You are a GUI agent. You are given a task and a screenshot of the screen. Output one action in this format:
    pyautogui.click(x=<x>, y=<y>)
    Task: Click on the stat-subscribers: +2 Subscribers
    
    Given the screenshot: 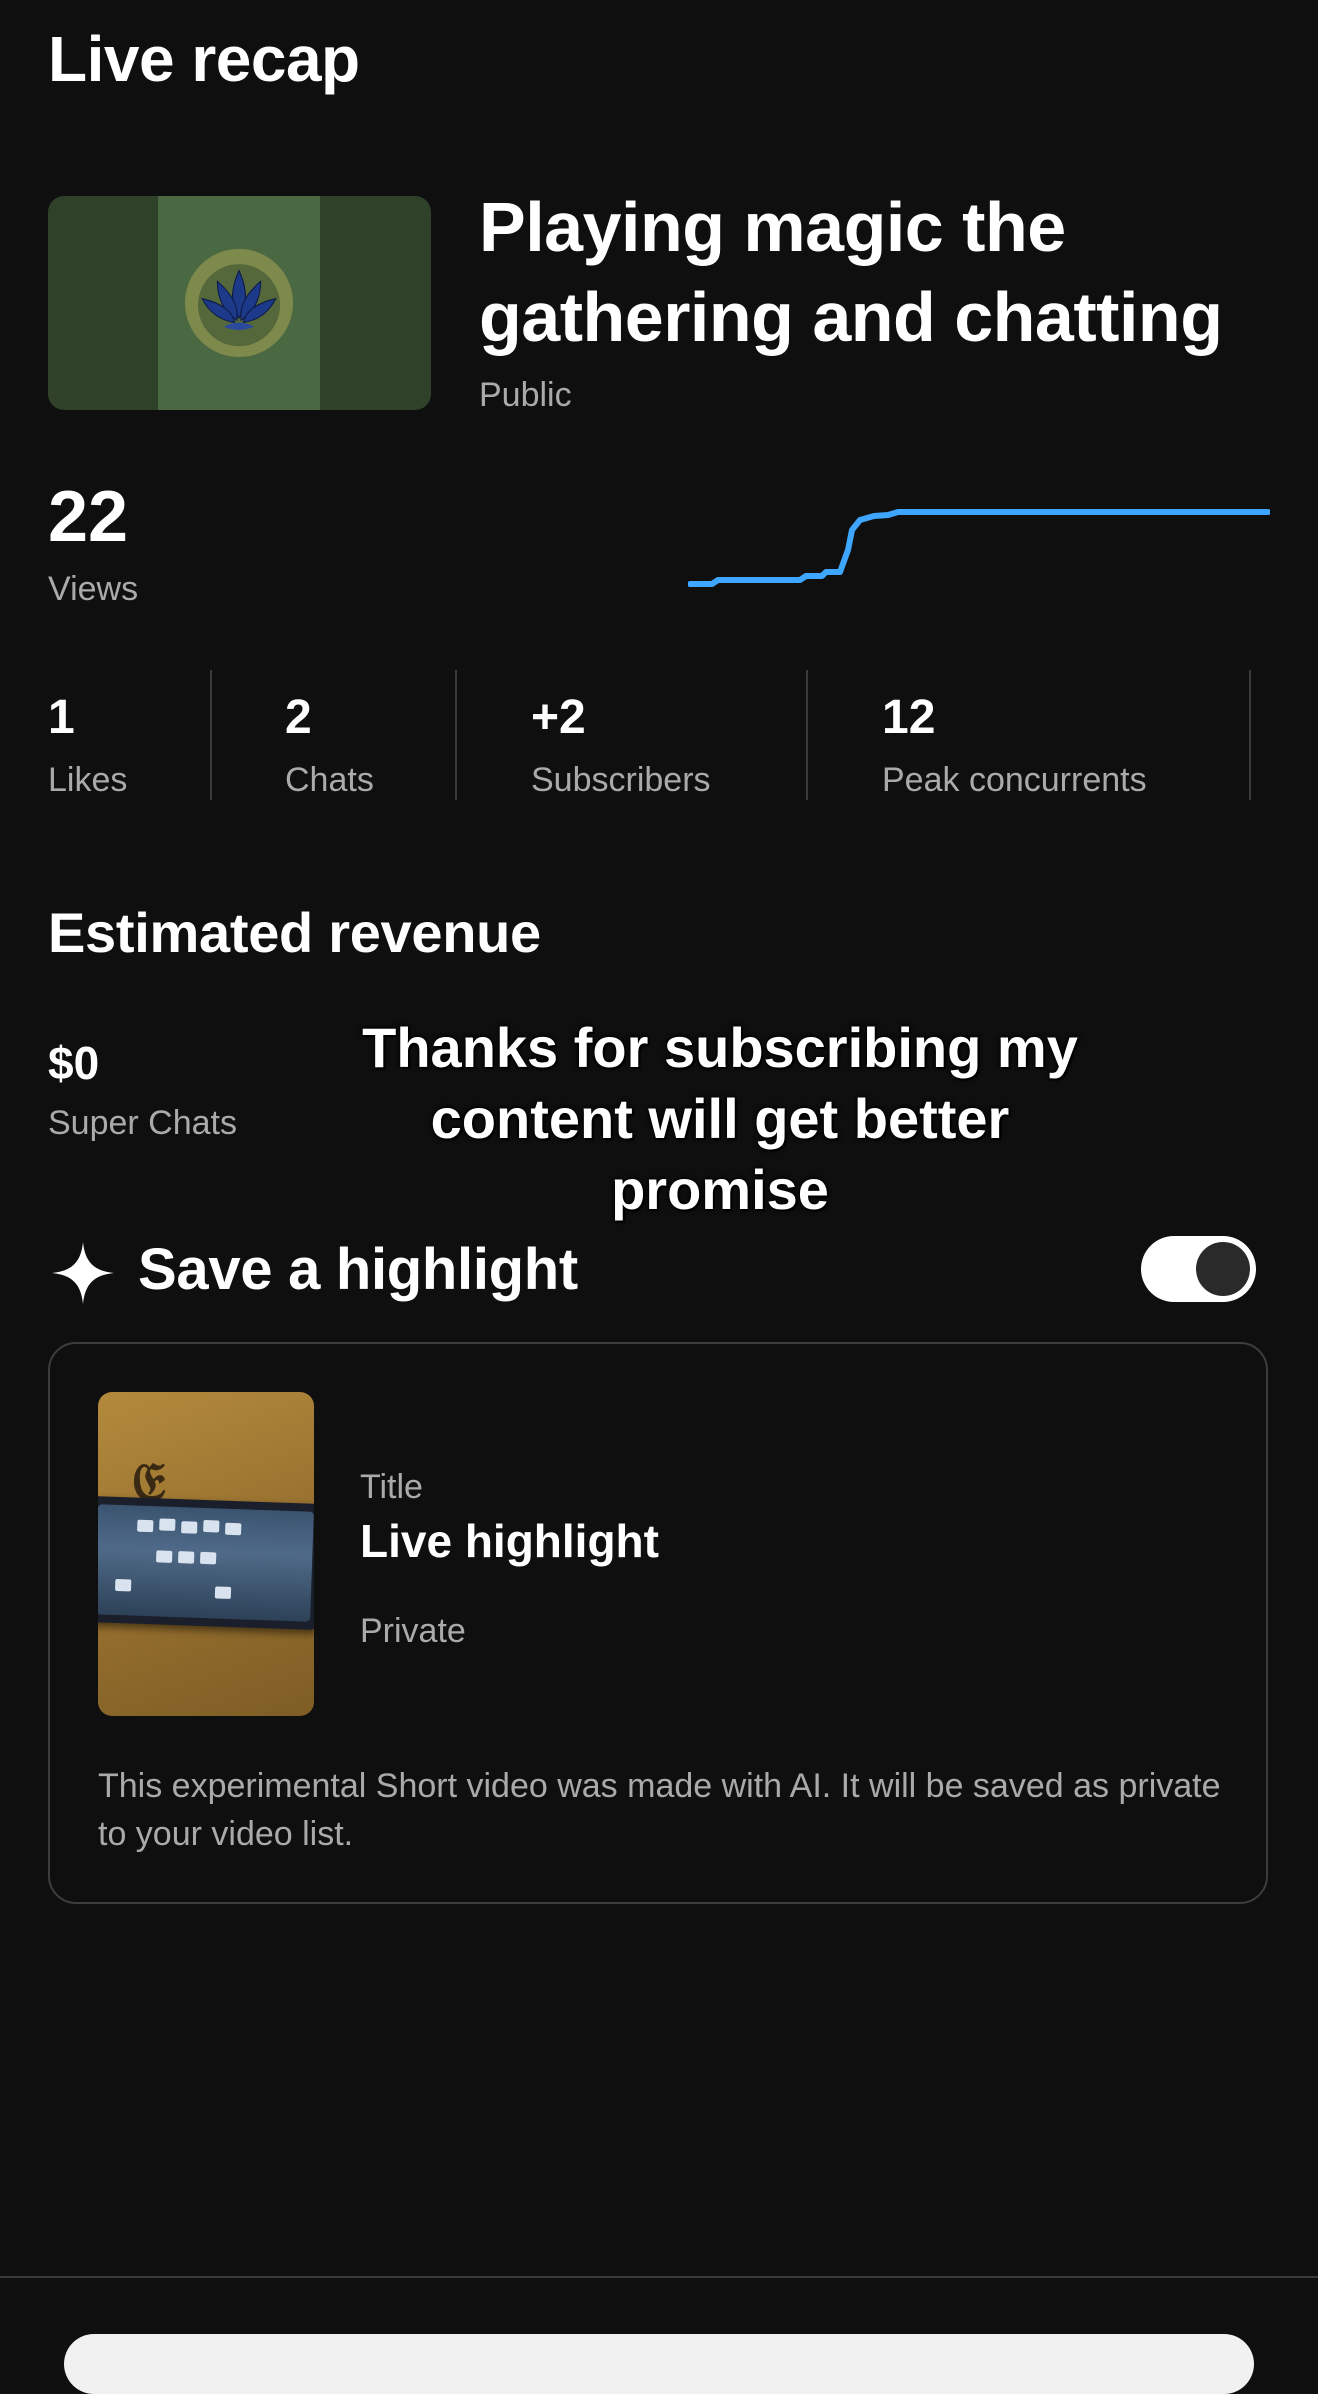 What is the action you would take?
    pyautogui.click(x=621, y=745)
    